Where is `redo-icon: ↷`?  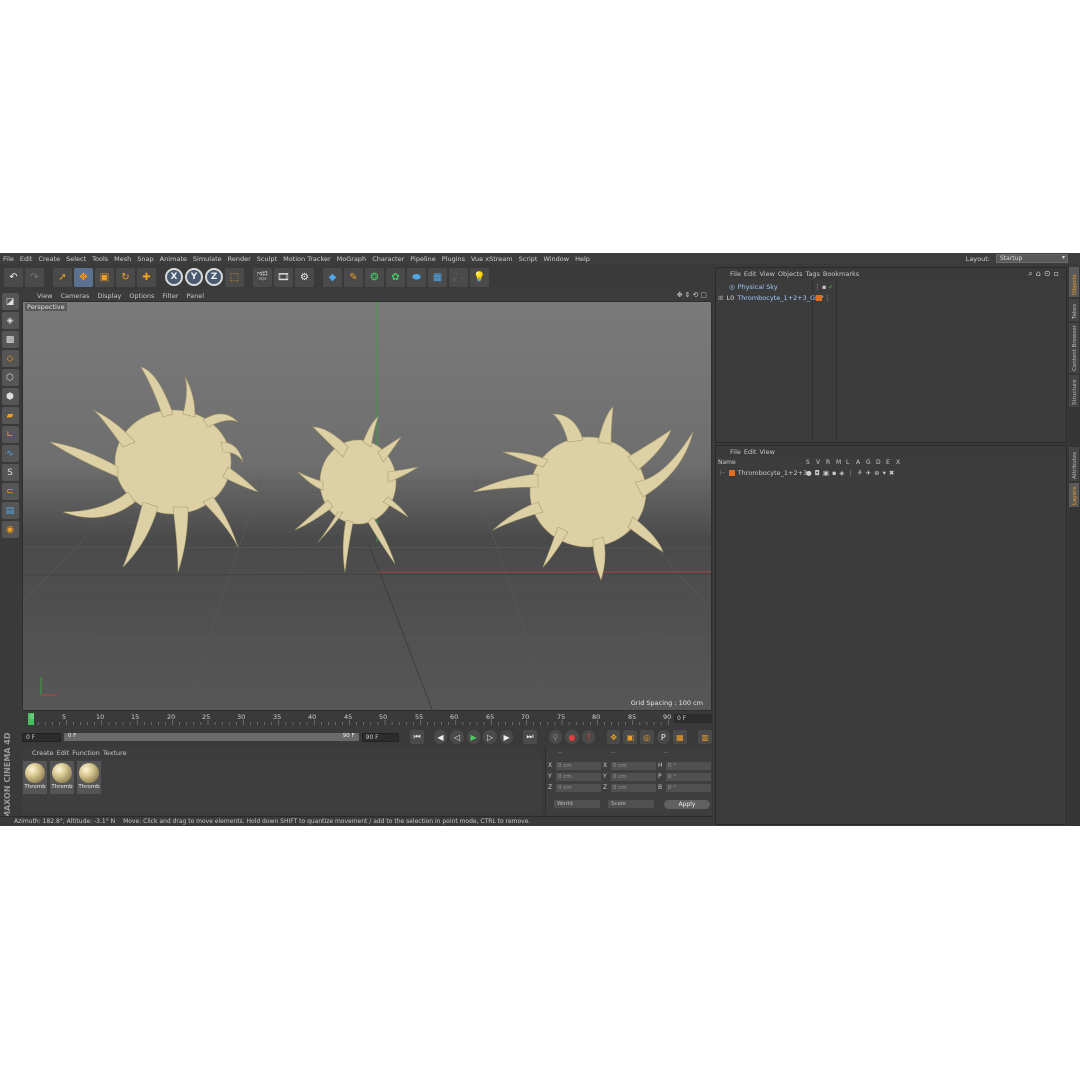 redo-icon: ↷ is located at coordinates (34, 277).